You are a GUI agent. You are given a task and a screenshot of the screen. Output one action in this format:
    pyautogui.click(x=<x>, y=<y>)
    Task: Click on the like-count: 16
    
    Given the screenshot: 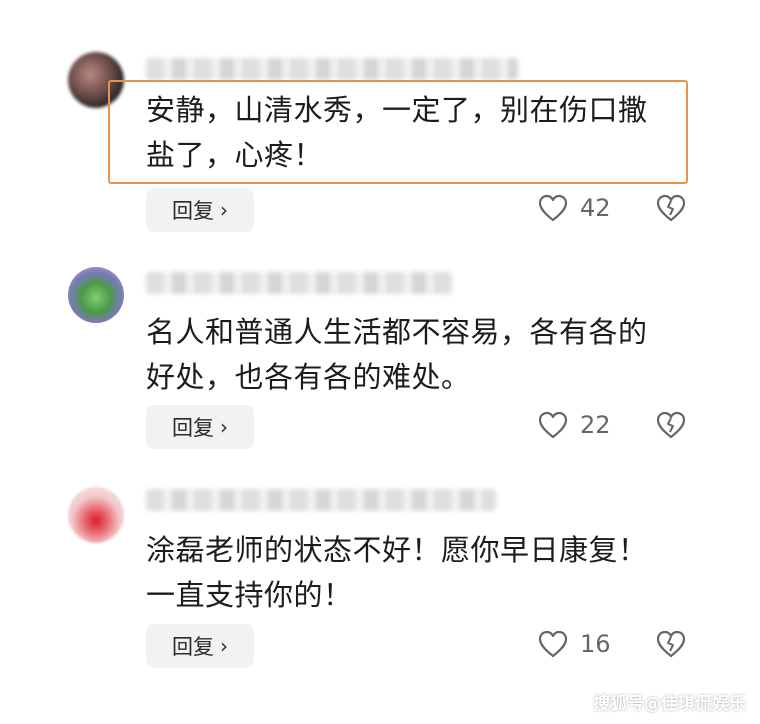 What is the action you would take?
    pyautogui.click(x=595, y=644)
    